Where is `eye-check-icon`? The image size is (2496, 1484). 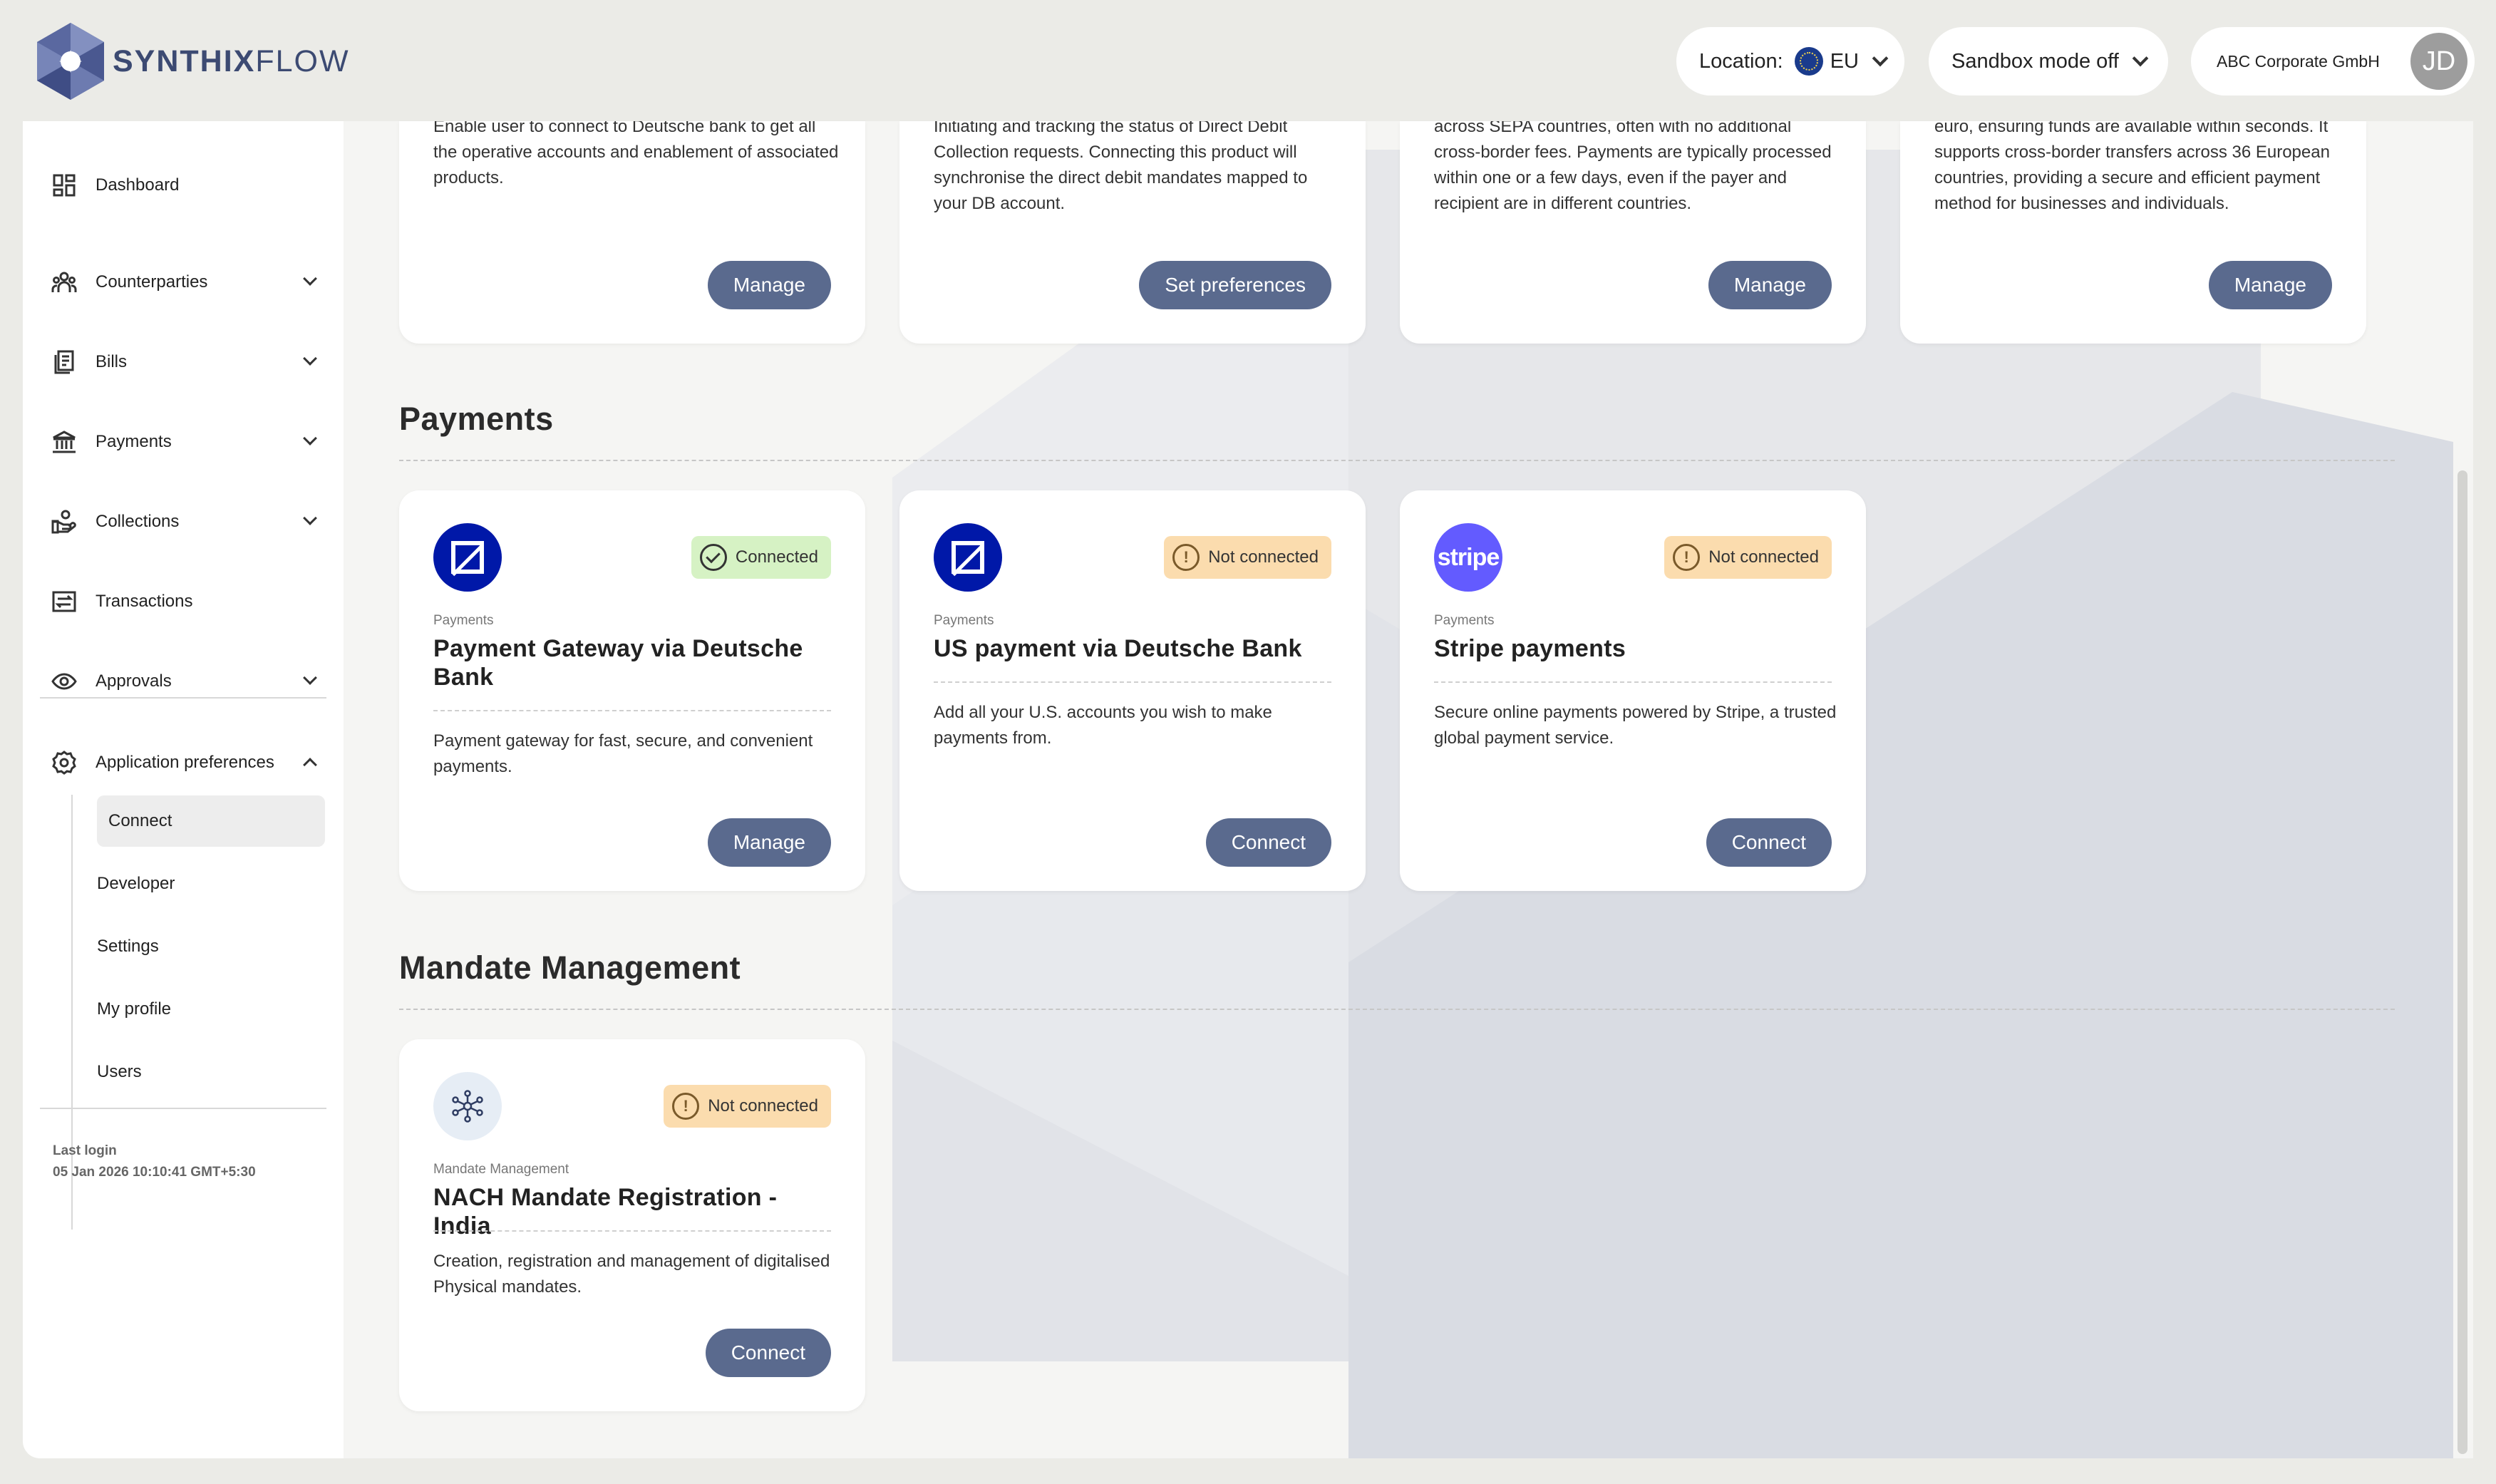 eye-check-icon is located at coordinates (64, 681).